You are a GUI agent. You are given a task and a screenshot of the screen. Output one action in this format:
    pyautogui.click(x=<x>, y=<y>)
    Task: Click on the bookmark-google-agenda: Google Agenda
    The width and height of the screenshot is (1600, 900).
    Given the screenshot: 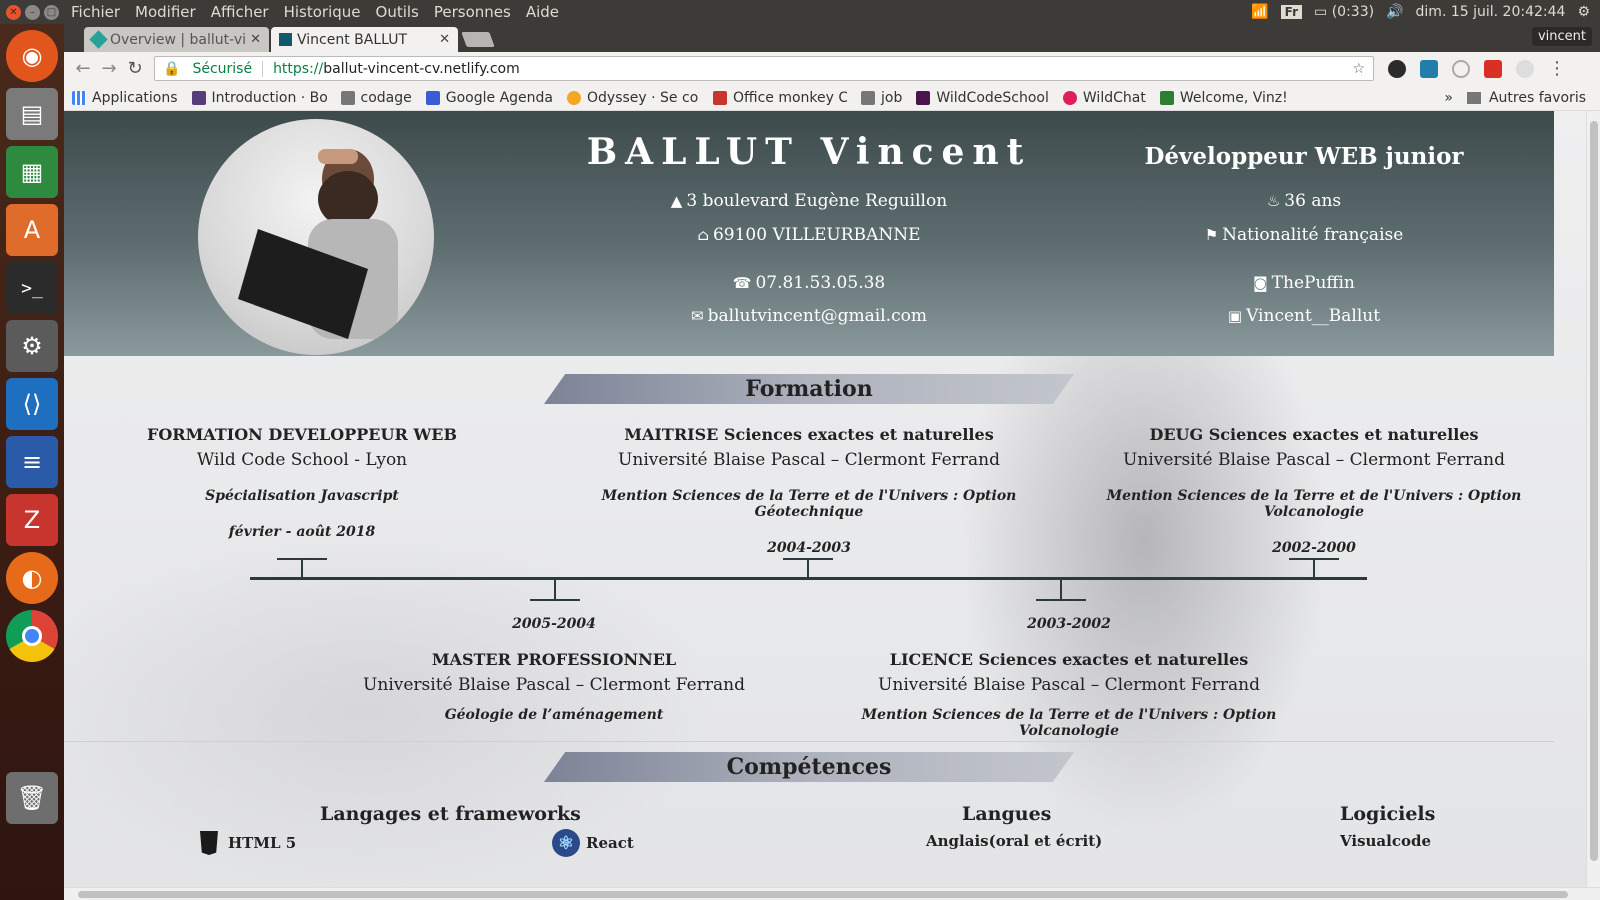 What is the action you would take?
    pyautogui.click(x=489, y=98)
    